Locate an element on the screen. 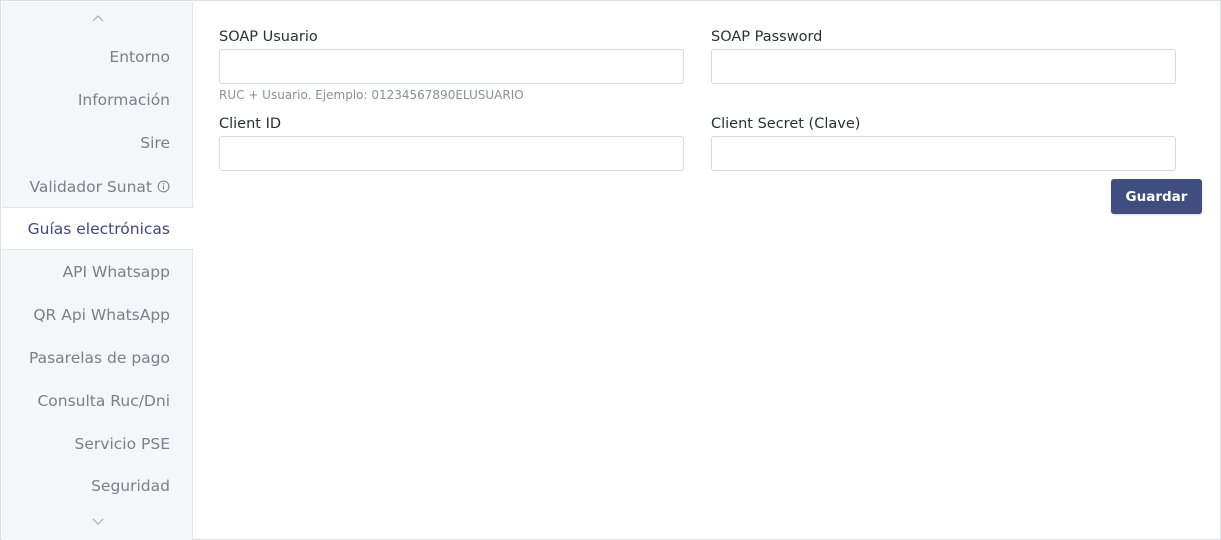 This screenshot has width=1221, height=540. sidebar-item-informacion: Información is located at coordinates (97, 99).